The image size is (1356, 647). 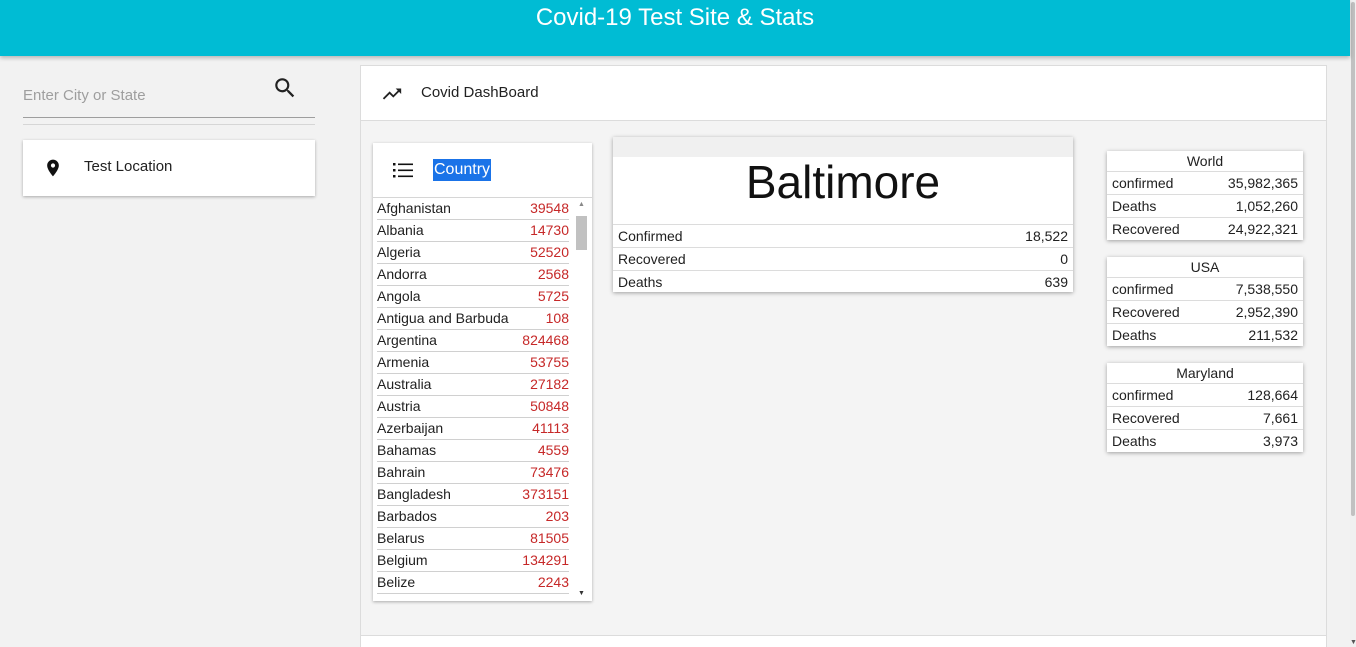 I want to click on stat-row: Recovered 7,661, so click(x=1205, y=417).